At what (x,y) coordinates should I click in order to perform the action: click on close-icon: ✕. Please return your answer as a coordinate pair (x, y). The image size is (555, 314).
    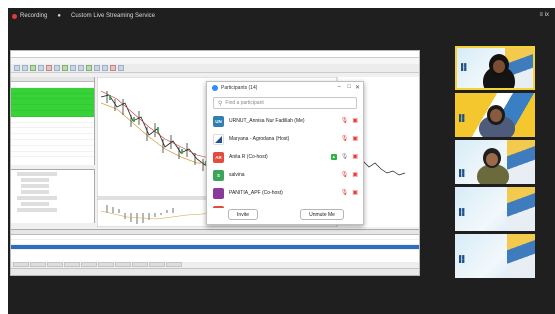
    Looking at the image, I should click on (357, 87).